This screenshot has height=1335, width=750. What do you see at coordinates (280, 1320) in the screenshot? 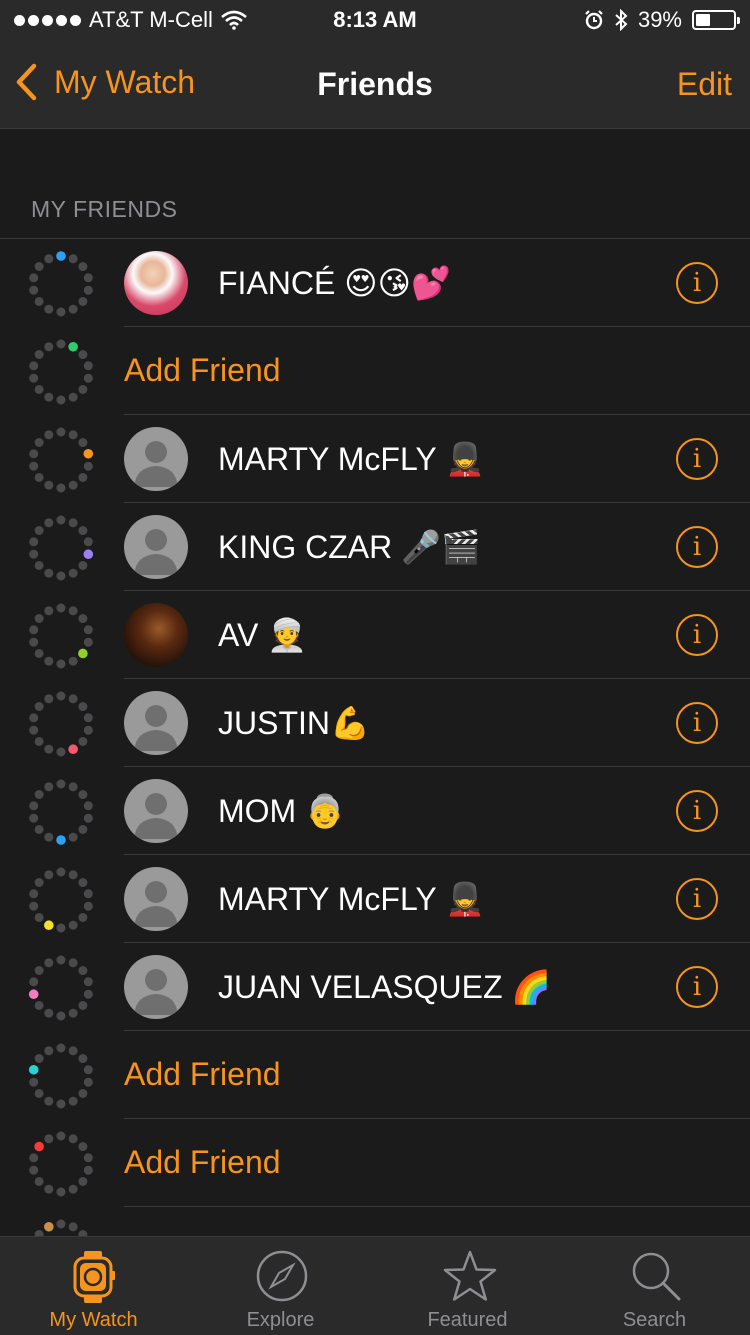
I see `tab-label: Explore` at bounding box center [280, 1320].